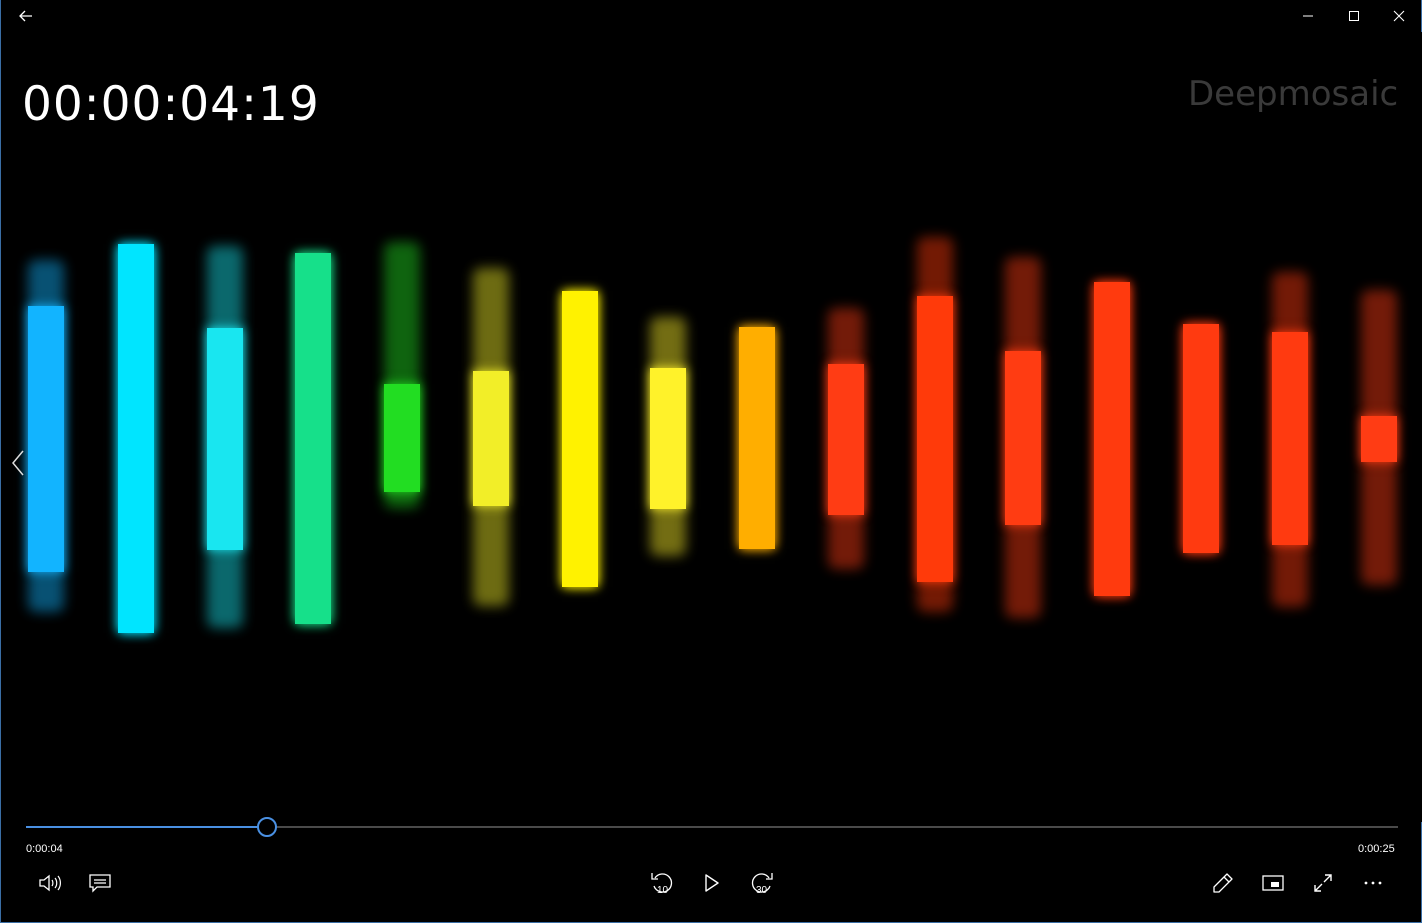  I want to click on captions-button, so click(100, 883).